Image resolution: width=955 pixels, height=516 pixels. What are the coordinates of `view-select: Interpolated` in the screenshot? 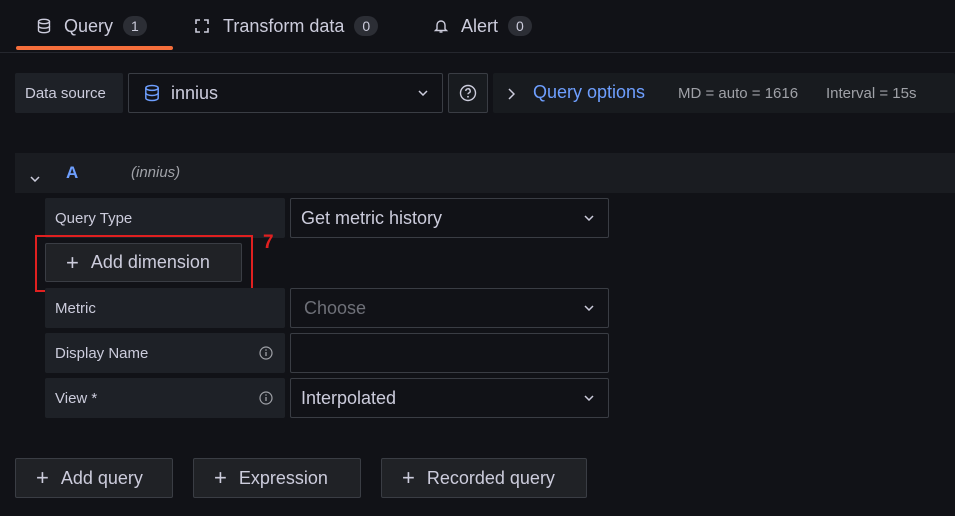 It's located at (449, 398).